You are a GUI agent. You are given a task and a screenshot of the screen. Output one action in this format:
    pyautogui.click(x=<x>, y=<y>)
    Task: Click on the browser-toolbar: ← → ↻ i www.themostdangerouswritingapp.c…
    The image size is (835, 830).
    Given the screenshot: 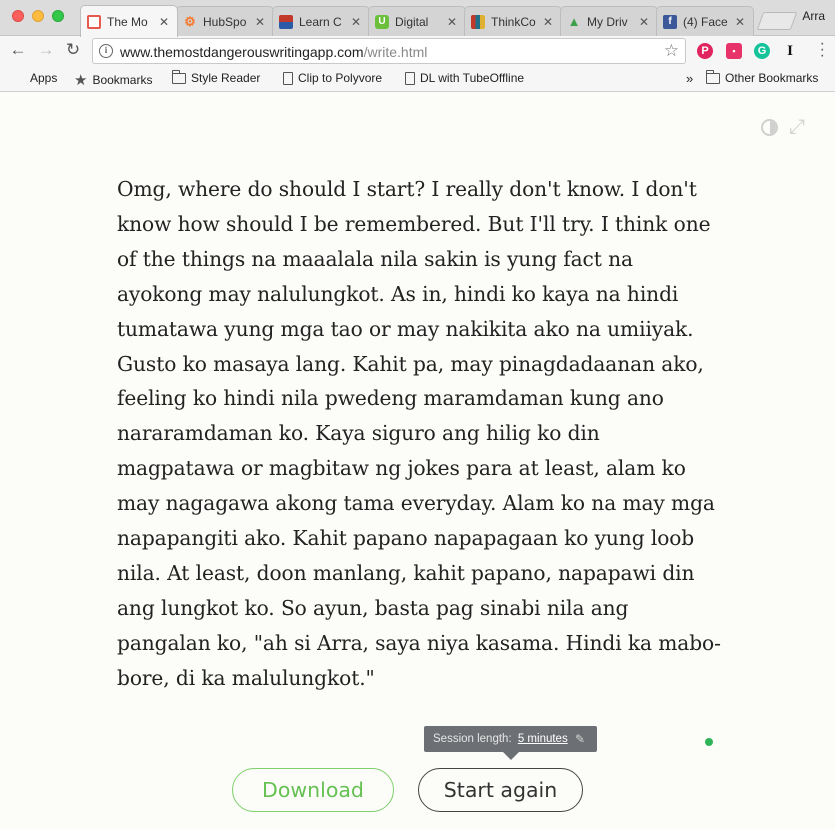 What is the action you would take?
    pyautogui.click(x=417, y=51)
    